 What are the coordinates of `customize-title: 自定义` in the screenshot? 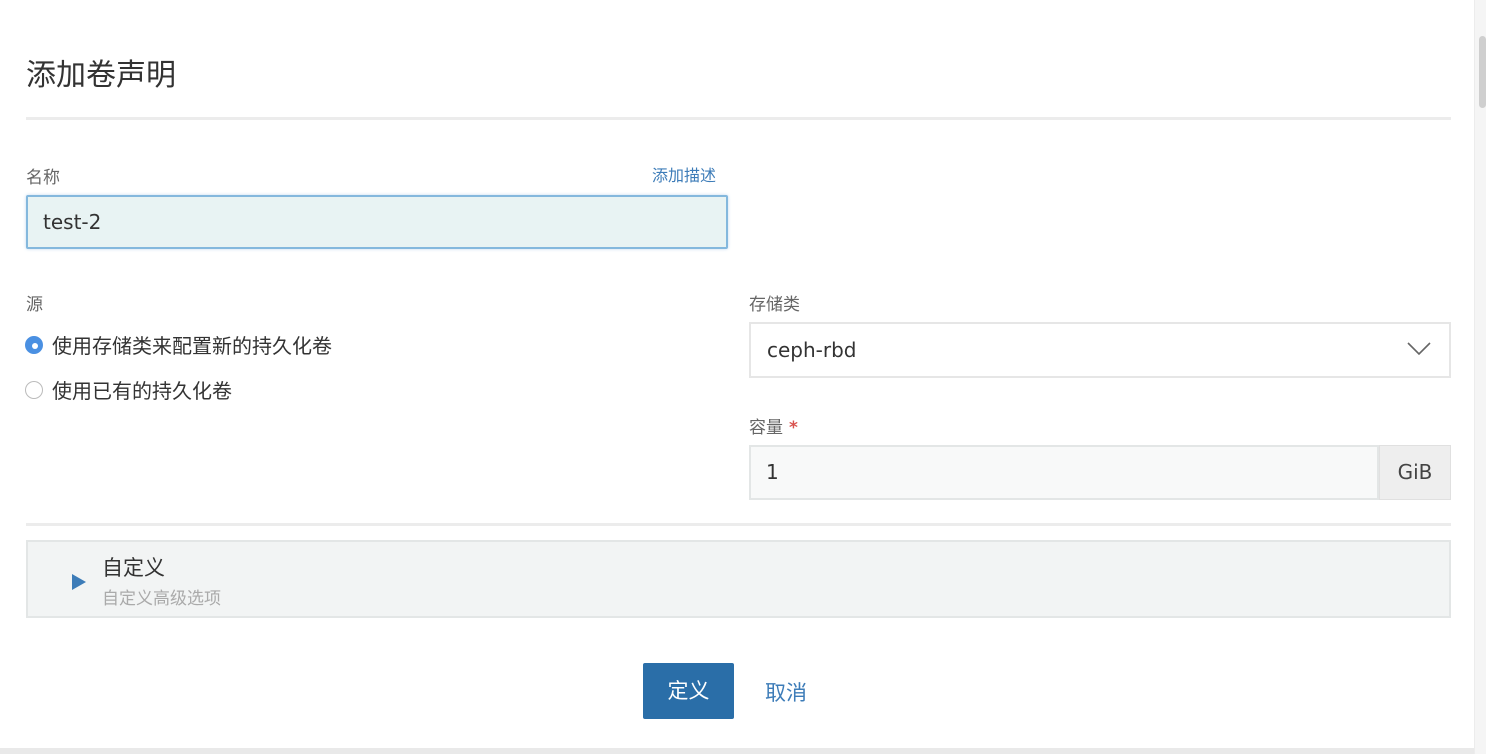 It's located at (133, 568).